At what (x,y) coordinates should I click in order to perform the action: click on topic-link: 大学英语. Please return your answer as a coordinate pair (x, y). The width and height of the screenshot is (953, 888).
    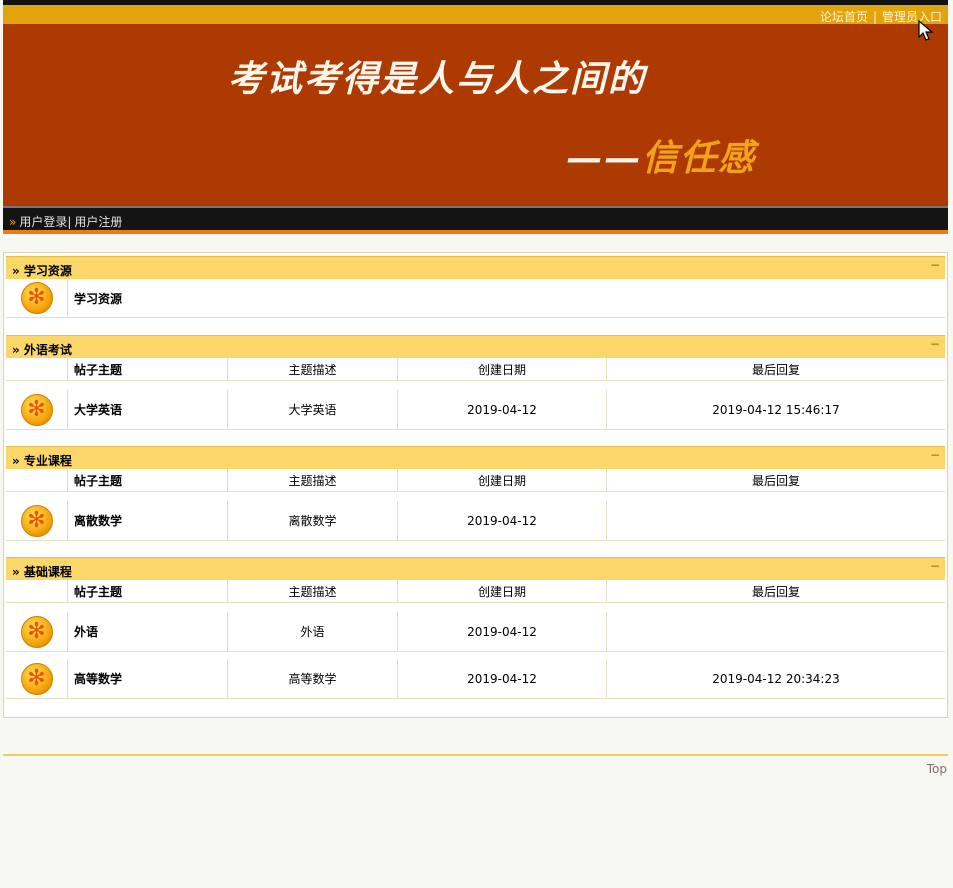
    Looking at the image, I should click on (98, 409).